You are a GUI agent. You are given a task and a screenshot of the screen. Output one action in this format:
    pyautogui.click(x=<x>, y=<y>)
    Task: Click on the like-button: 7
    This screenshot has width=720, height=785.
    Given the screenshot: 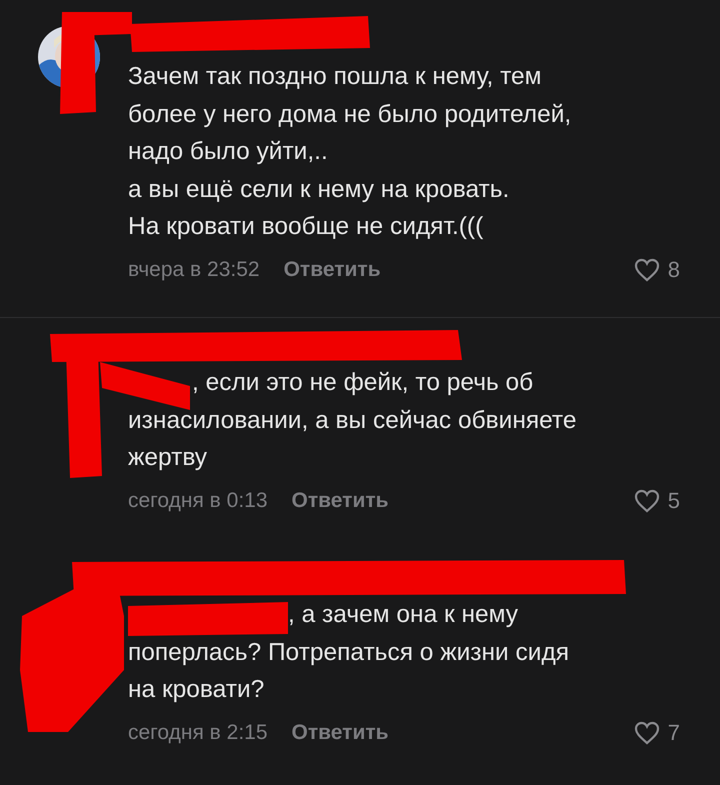 What is the action you would take?
    pyautogui.click(x=657, y=733)
    